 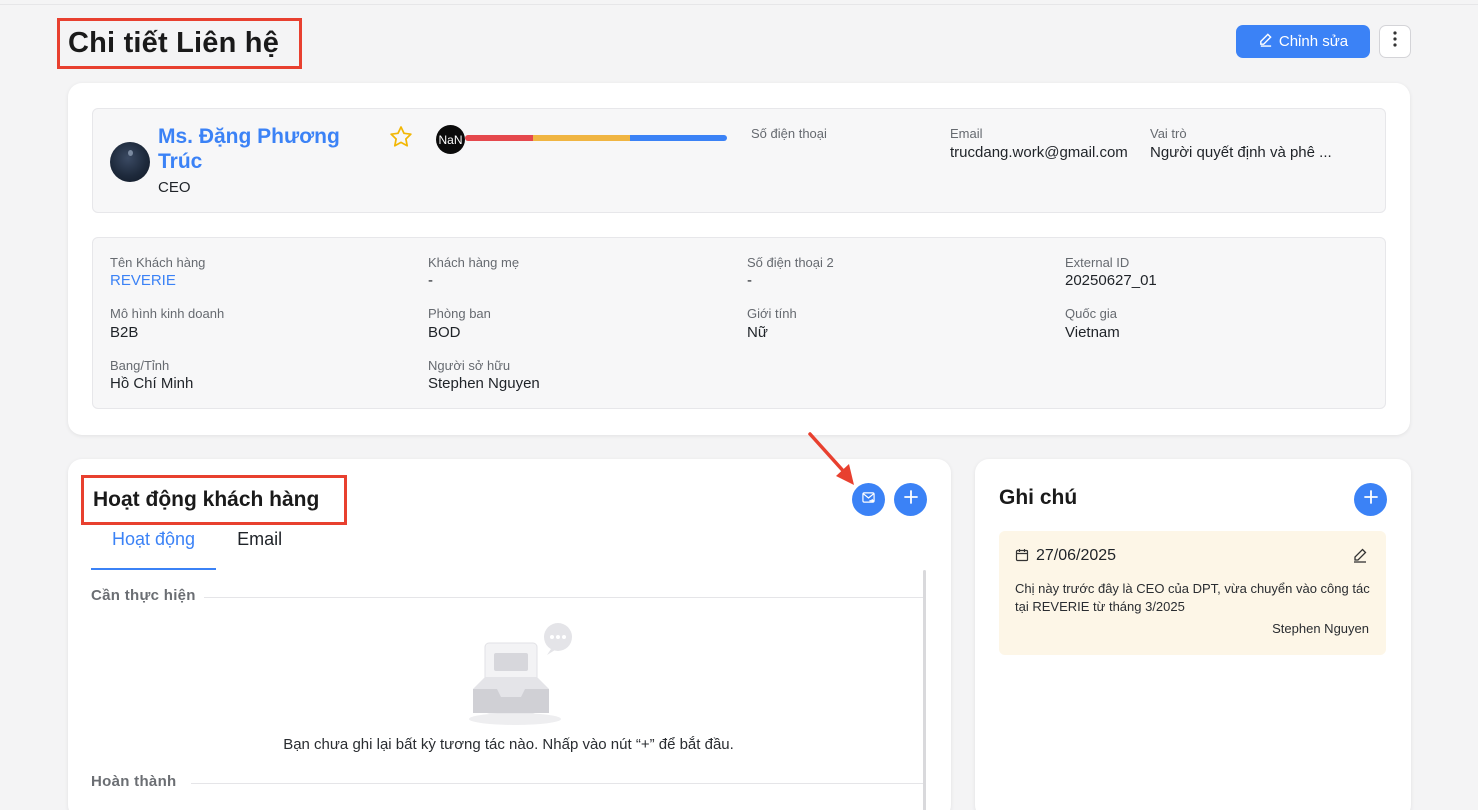 I want to click on owner-value: Stephen Nguyen, so click(x=484, y=383).